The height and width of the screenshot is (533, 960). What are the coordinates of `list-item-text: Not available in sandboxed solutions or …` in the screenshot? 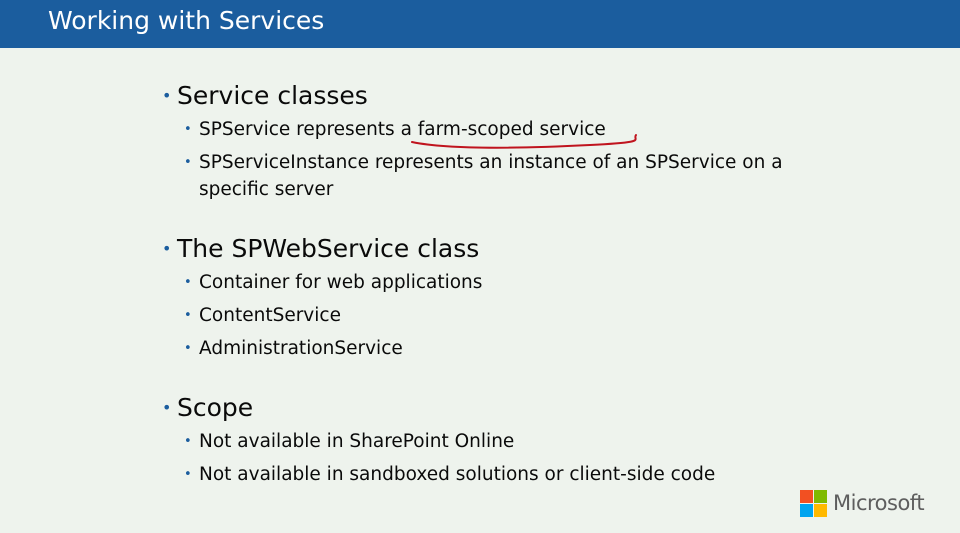 It's located at (457, 474).